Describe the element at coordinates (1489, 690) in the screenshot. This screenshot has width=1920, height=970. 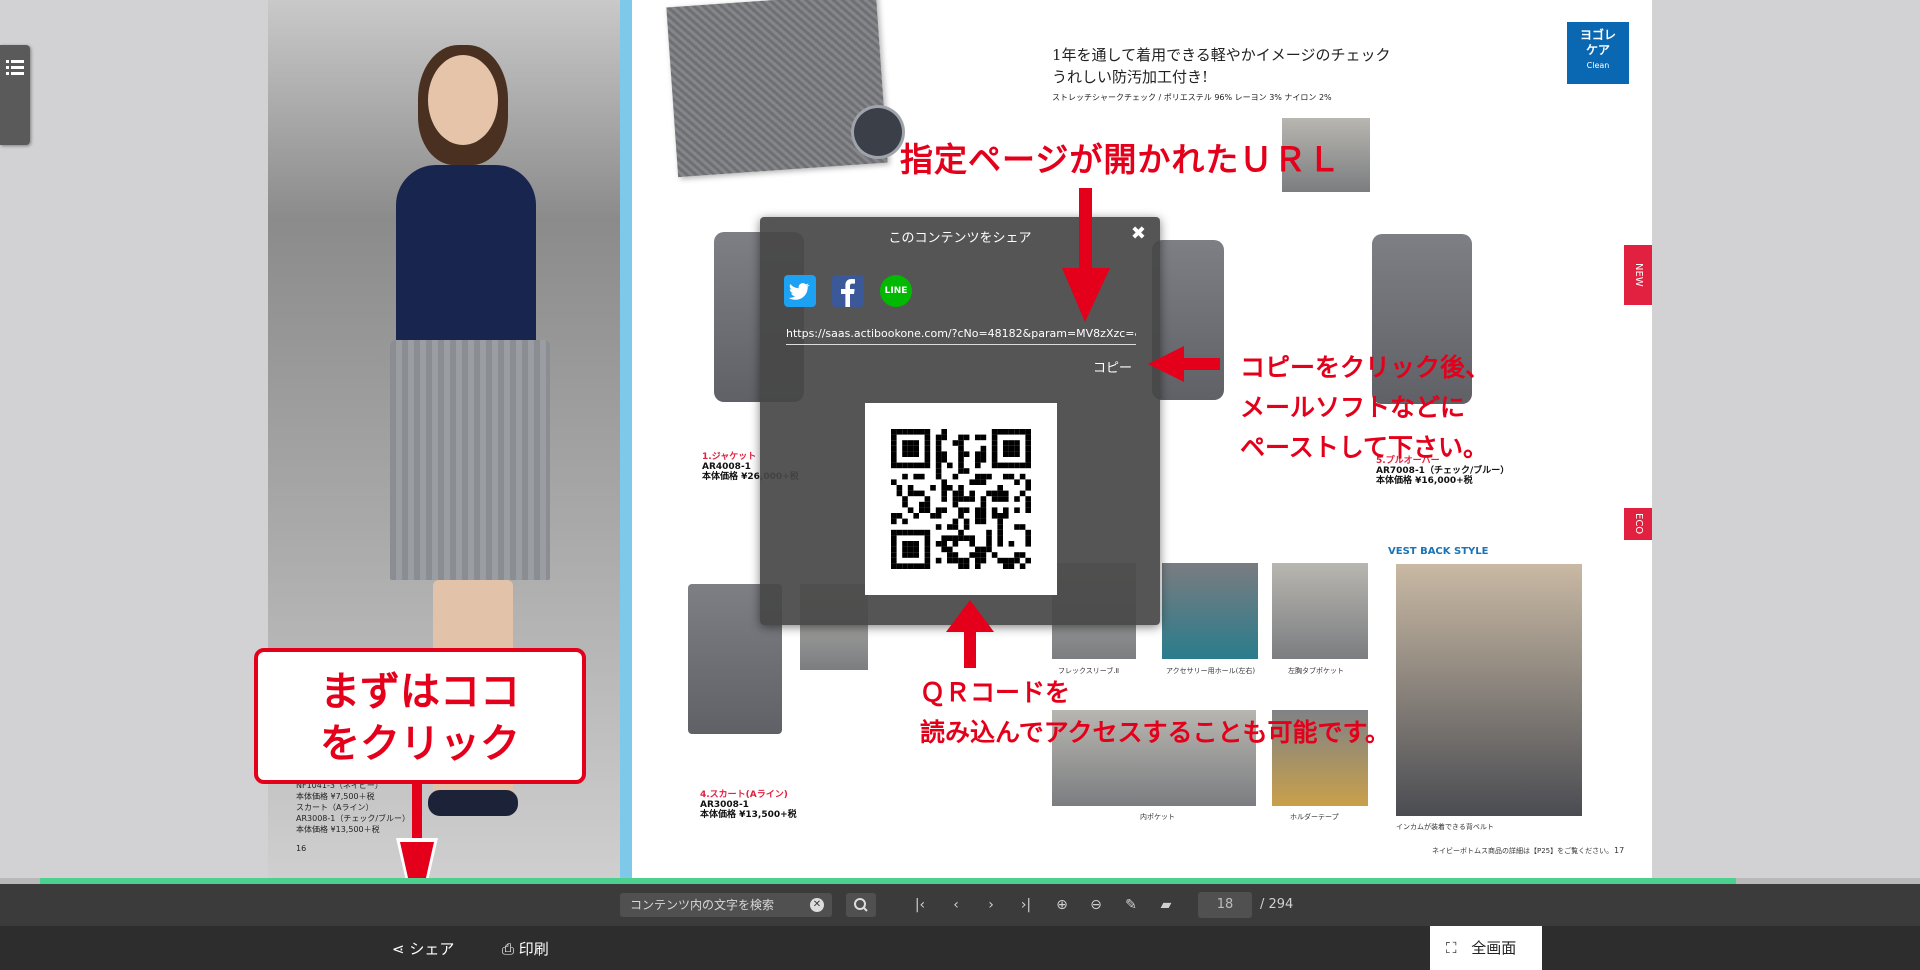
I see `vest-back-photo` at that location.